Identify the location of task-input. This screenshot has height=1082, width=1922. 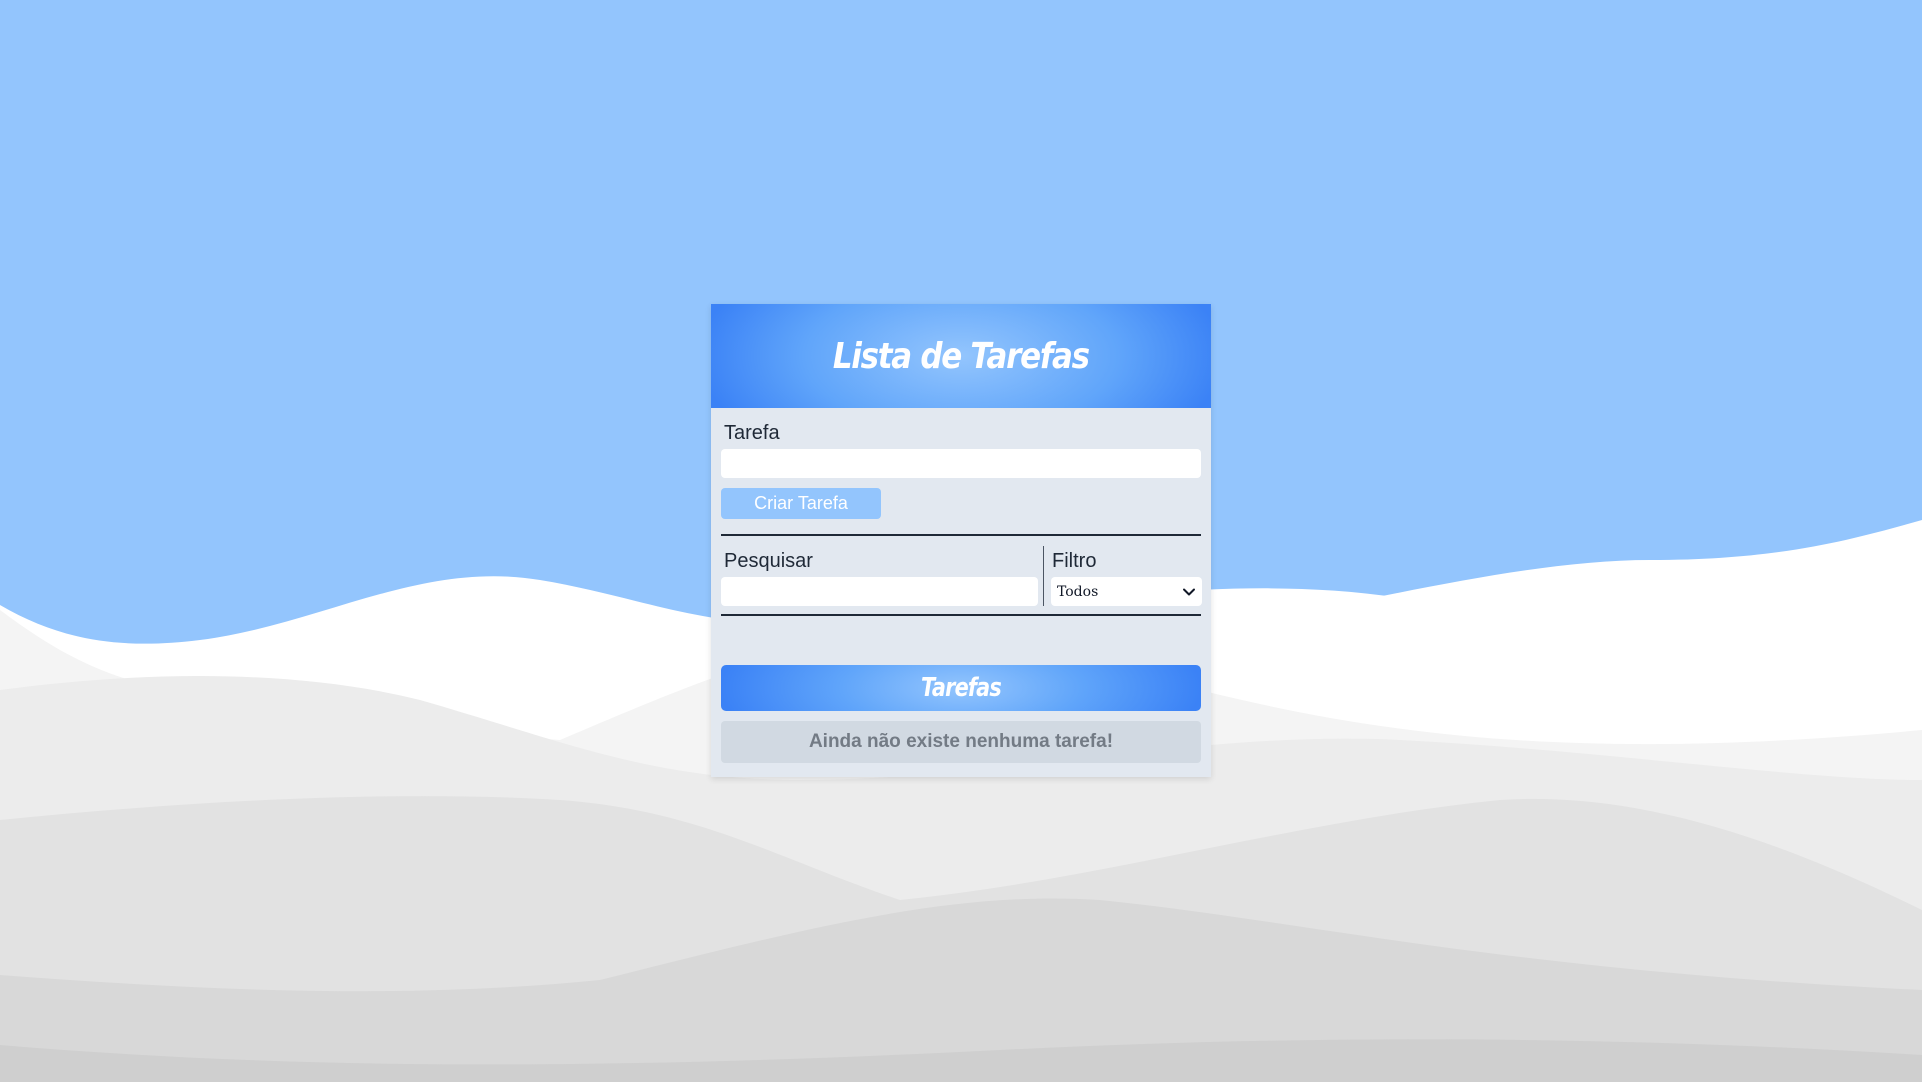
(961, 463).